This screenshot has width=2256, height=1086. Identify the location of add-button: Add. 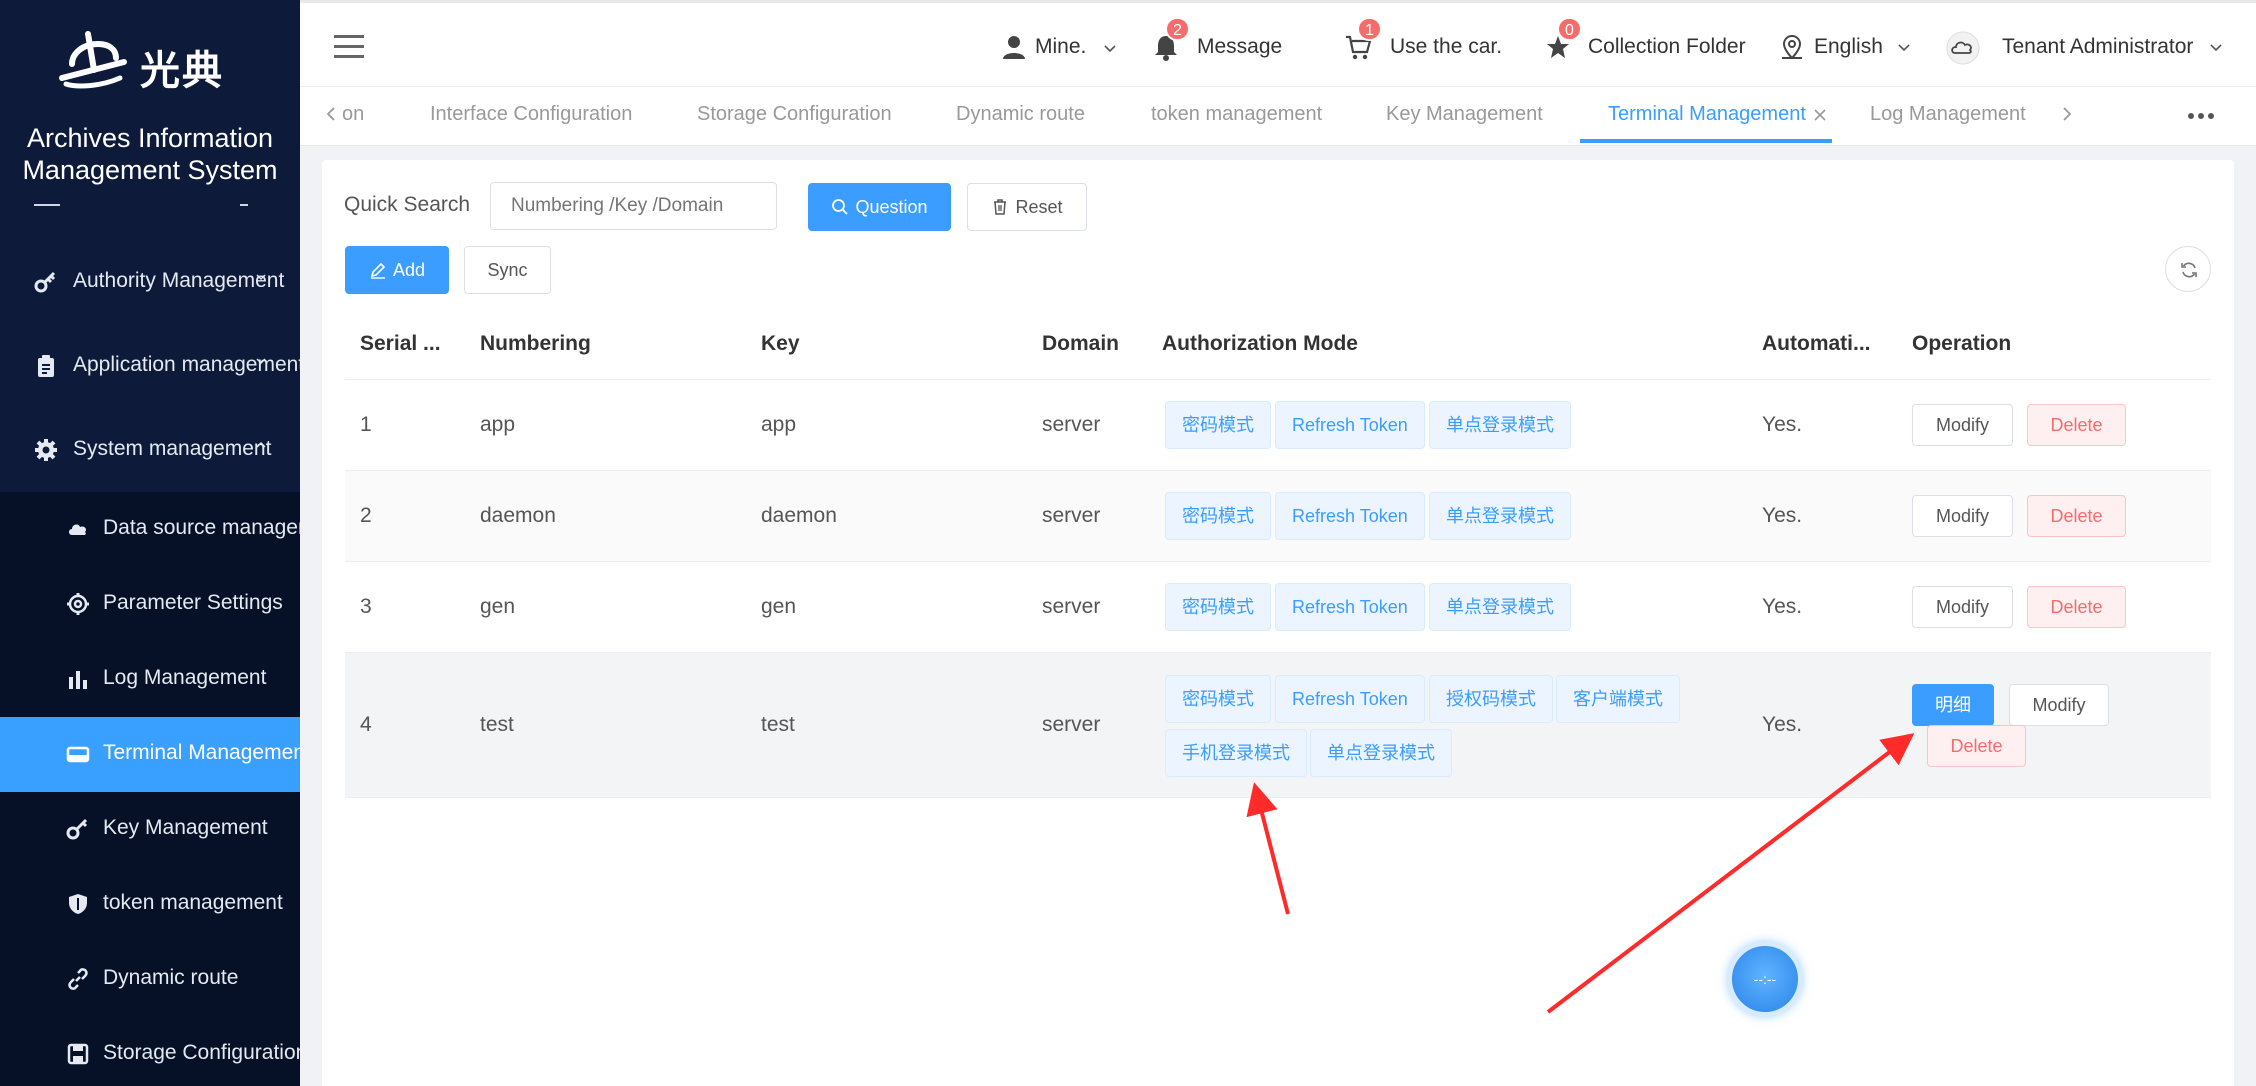
(397, 270).